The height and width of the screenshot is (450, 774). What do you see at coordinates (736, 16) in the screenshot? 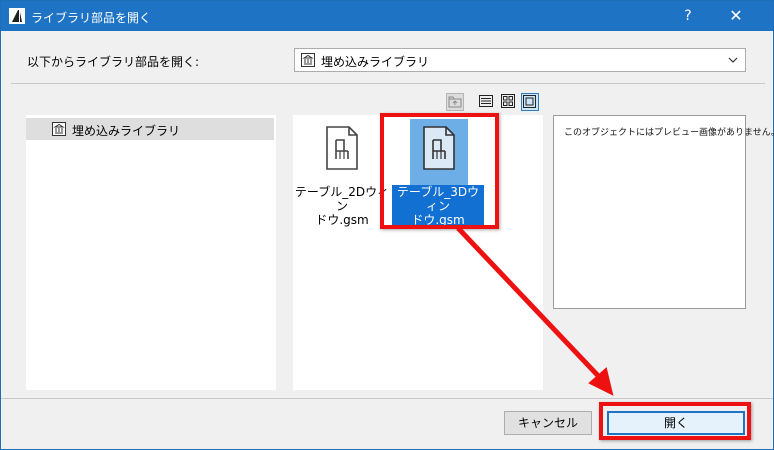
I see `close-button: ✕` at bounding box center [736, 16].